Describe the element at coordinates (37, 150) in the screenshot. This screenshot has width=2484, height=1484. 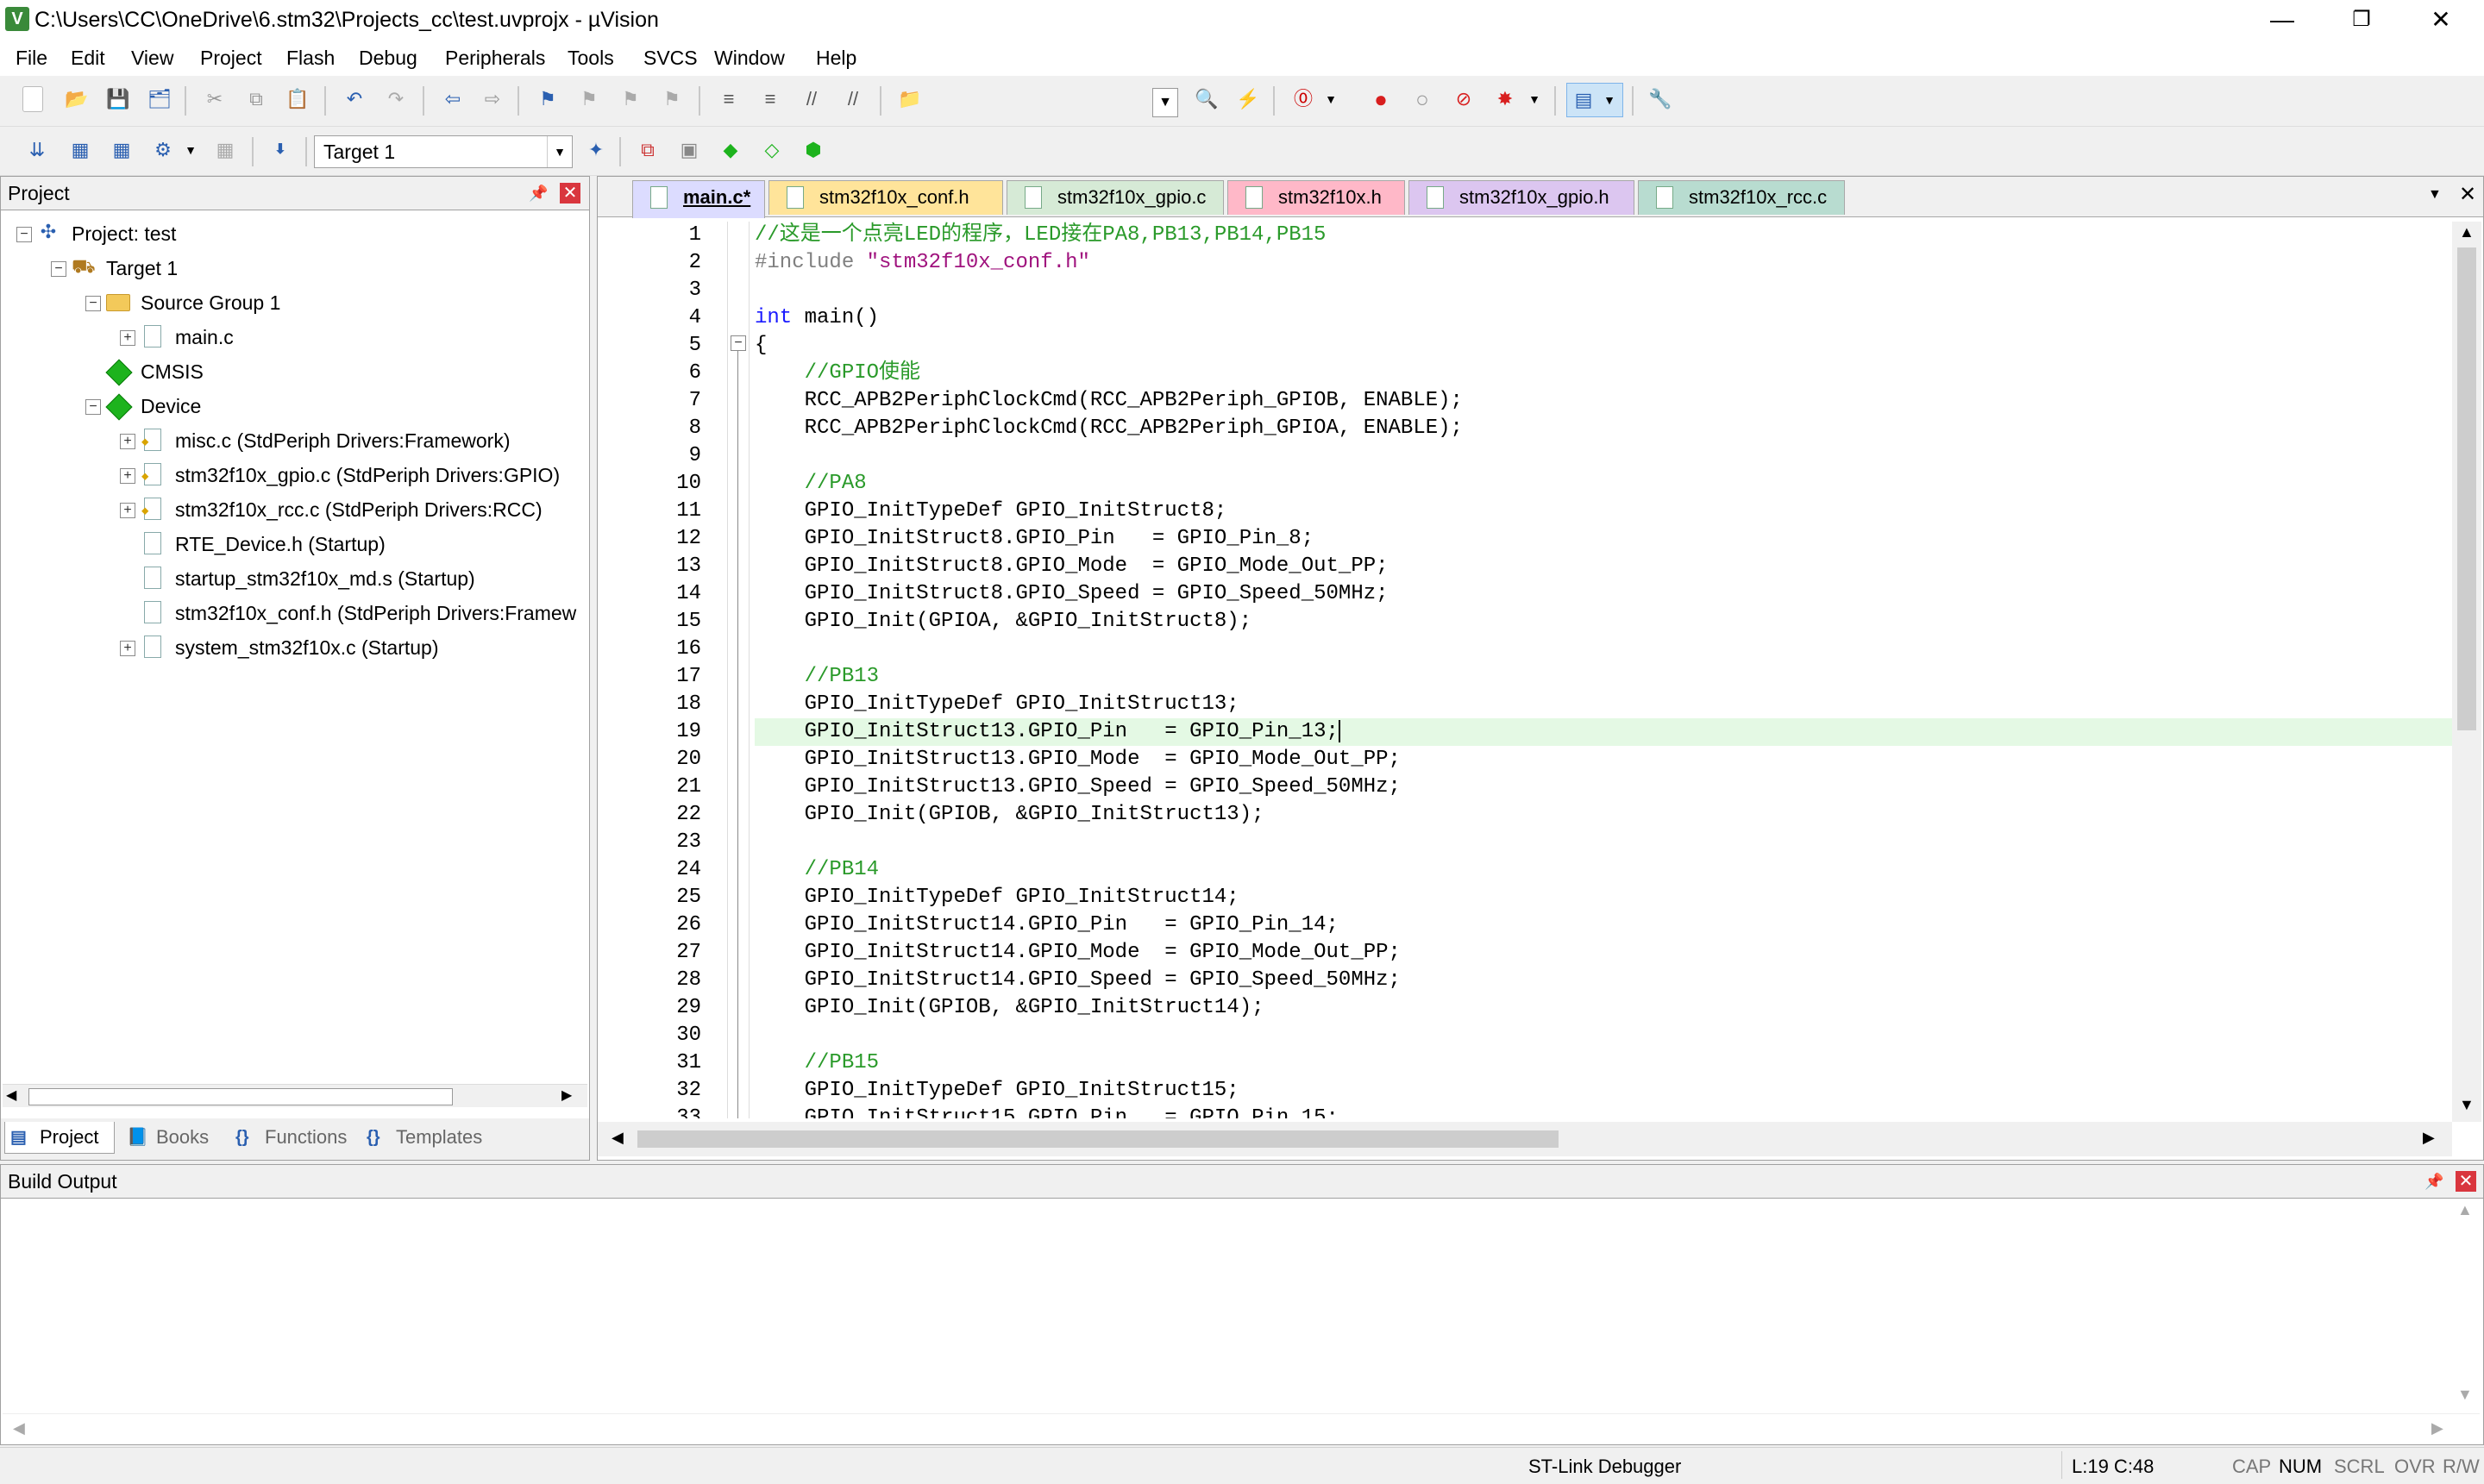
I see `translate-icon: ⇊` at that location.